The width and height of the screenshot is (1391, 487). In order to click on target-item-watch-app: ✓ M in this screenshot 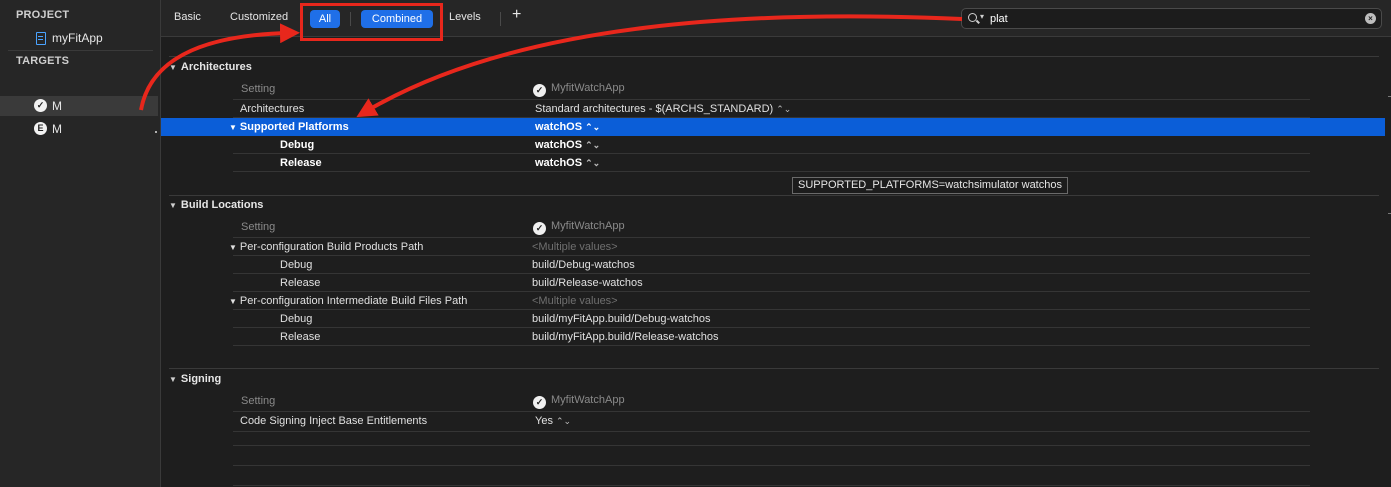, I will do `click(79, 106)`.